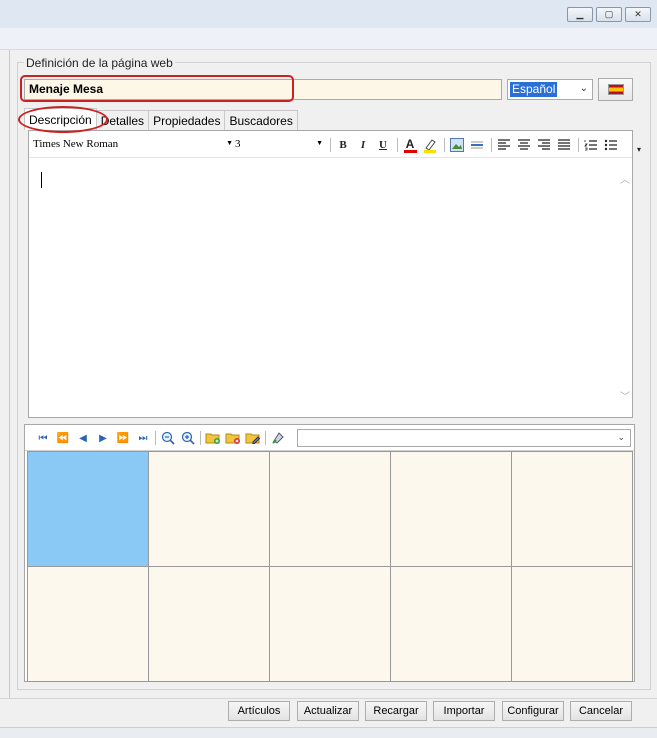  Describe the element at coordinates (233, 438) in the screenshot. I see `delete-image-icon` at that location.